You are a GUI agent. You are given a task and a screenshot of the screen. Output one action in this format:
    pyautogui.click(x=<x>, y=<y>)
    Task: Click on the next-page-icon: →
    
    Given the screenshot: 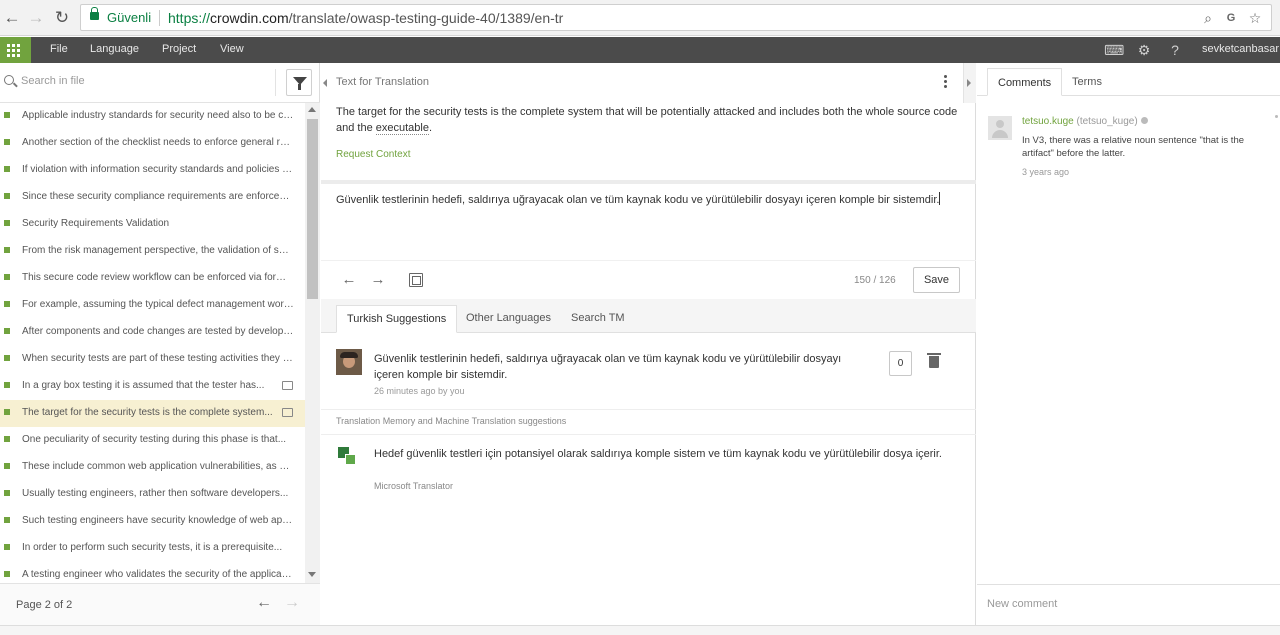 What is the action you would take?
    pyautogui.click(x=292, y=603)
    